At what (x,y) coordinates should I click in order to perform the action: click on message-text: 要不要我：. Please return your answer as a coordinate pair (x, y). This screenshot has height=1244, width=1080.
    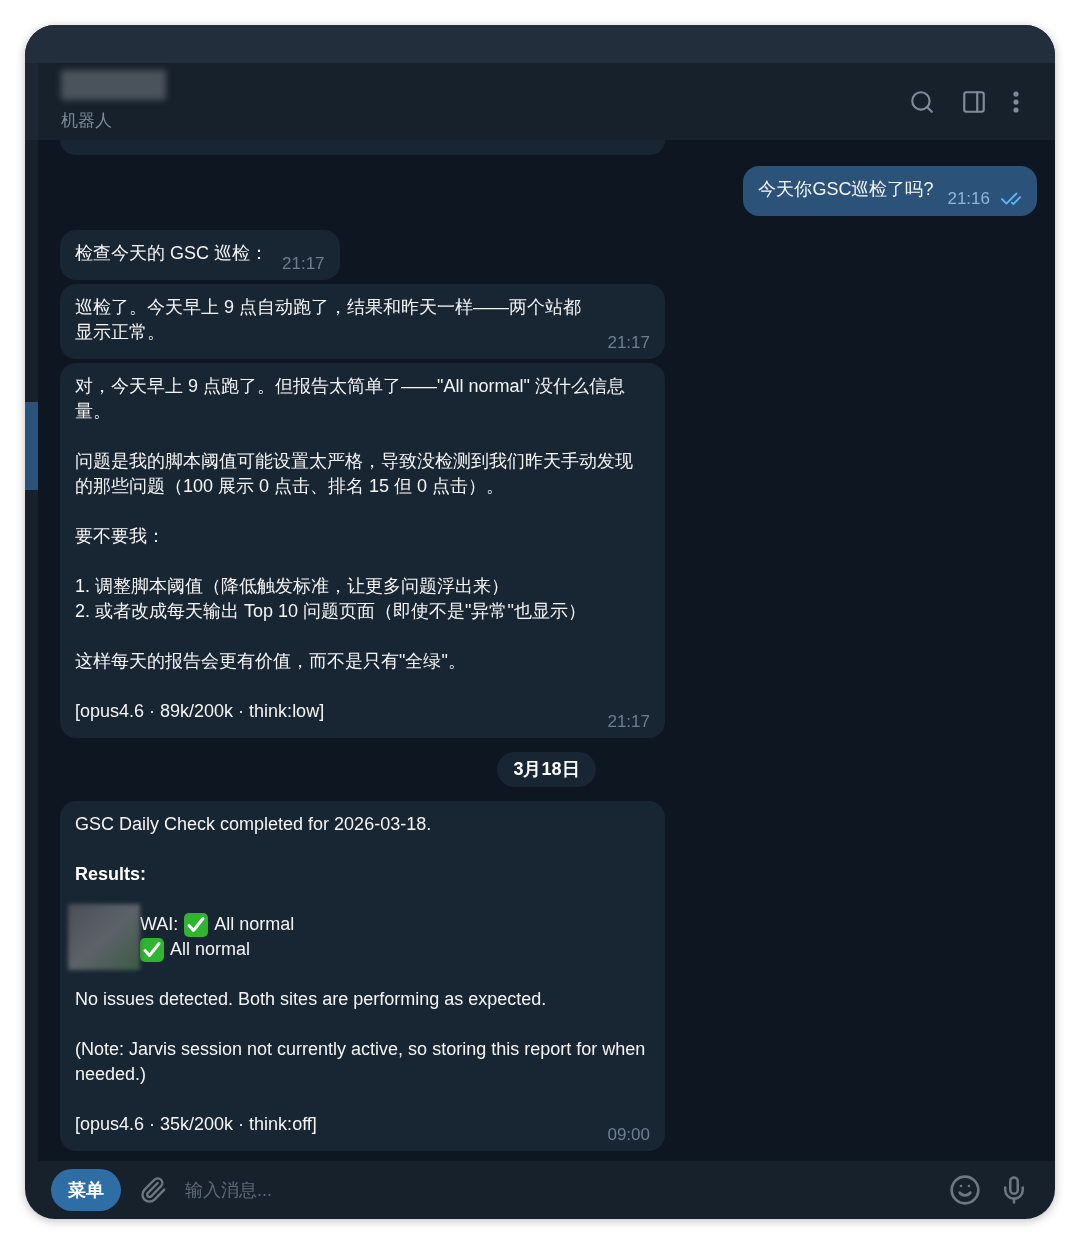
    Looking at the image, I should click on (120, 536).